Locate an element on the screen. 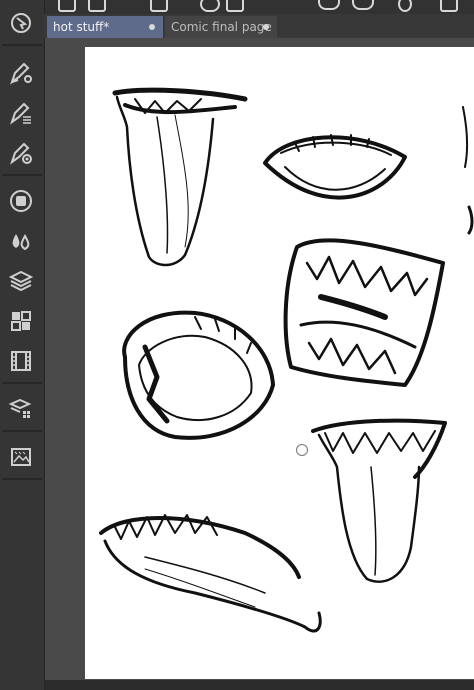 The width and height of the screenshot is (474, 690). color-drops-icon is located at coordinates (21, 241).